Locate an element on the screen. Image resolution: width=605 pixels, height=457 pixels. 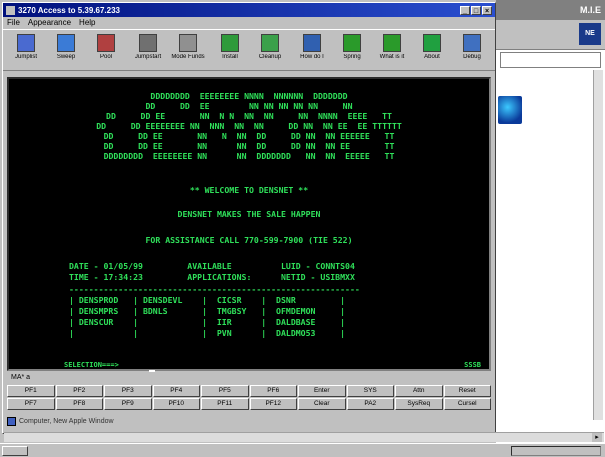
toolbar-button-label: About is located at coordinates (432, 57).